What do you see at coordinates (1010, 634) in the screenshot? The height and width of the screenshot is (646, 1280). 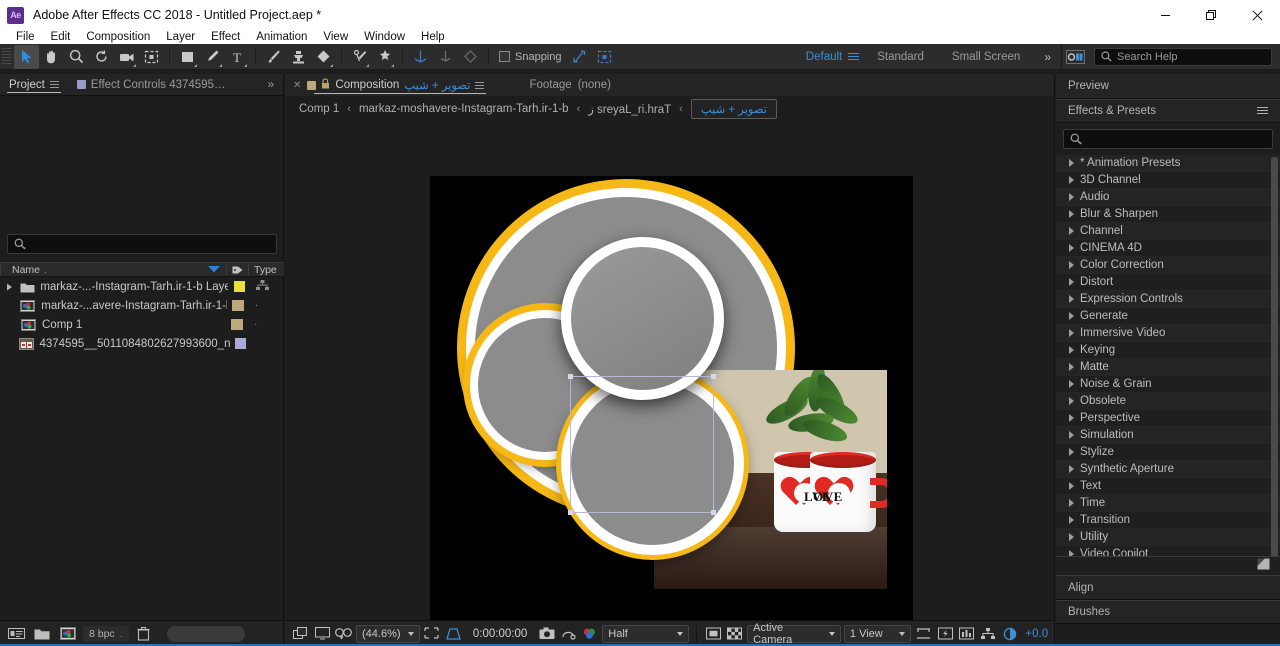 I see `exposure-reset-icon` at bounding box center [1010, 634].